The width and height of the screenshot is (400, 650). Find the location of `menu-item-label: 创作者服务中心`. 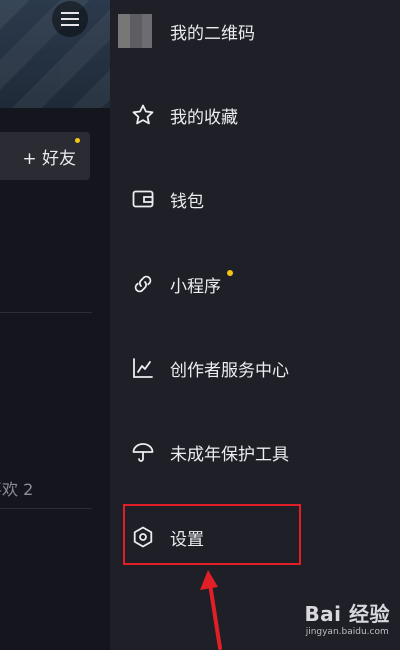

menu-item-label: 创作者服务中心 is located at coordinates (229, 370).